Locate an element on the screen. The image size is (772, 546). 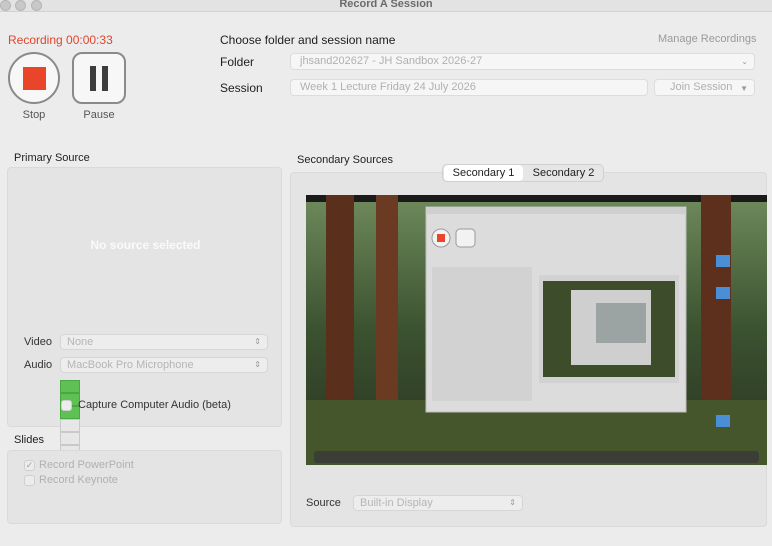
source-label: Source is located at coordinates (323, 503).